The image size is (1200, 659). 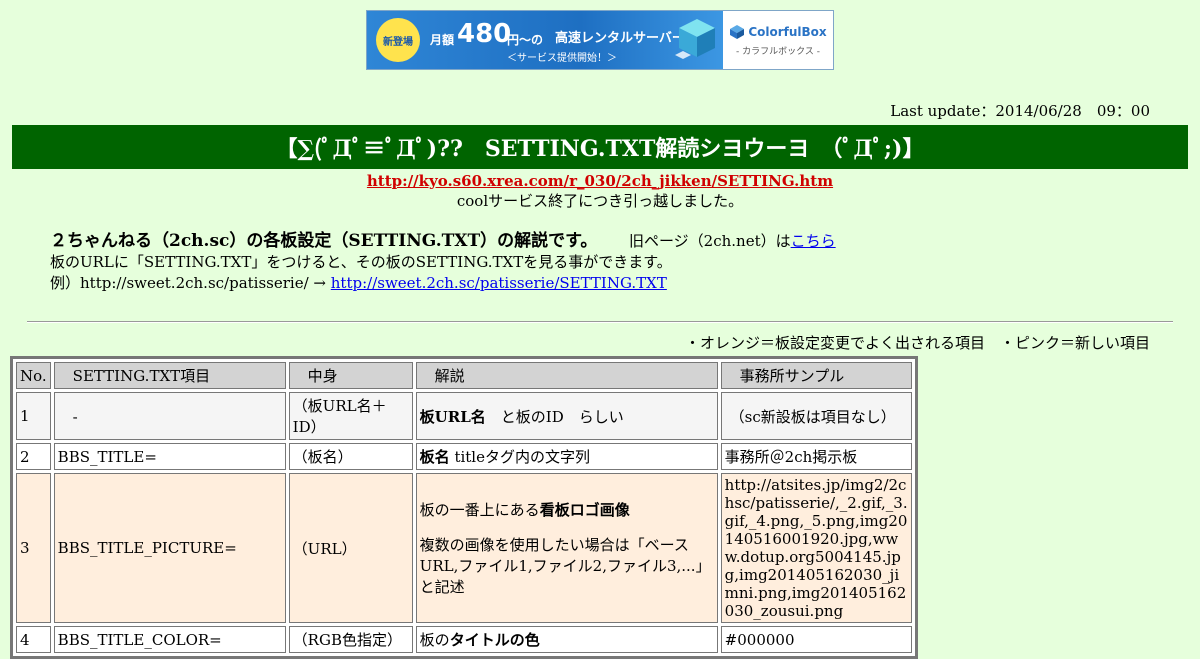 I want to click on cell-sample: #000000, so click(x=816, y=639).